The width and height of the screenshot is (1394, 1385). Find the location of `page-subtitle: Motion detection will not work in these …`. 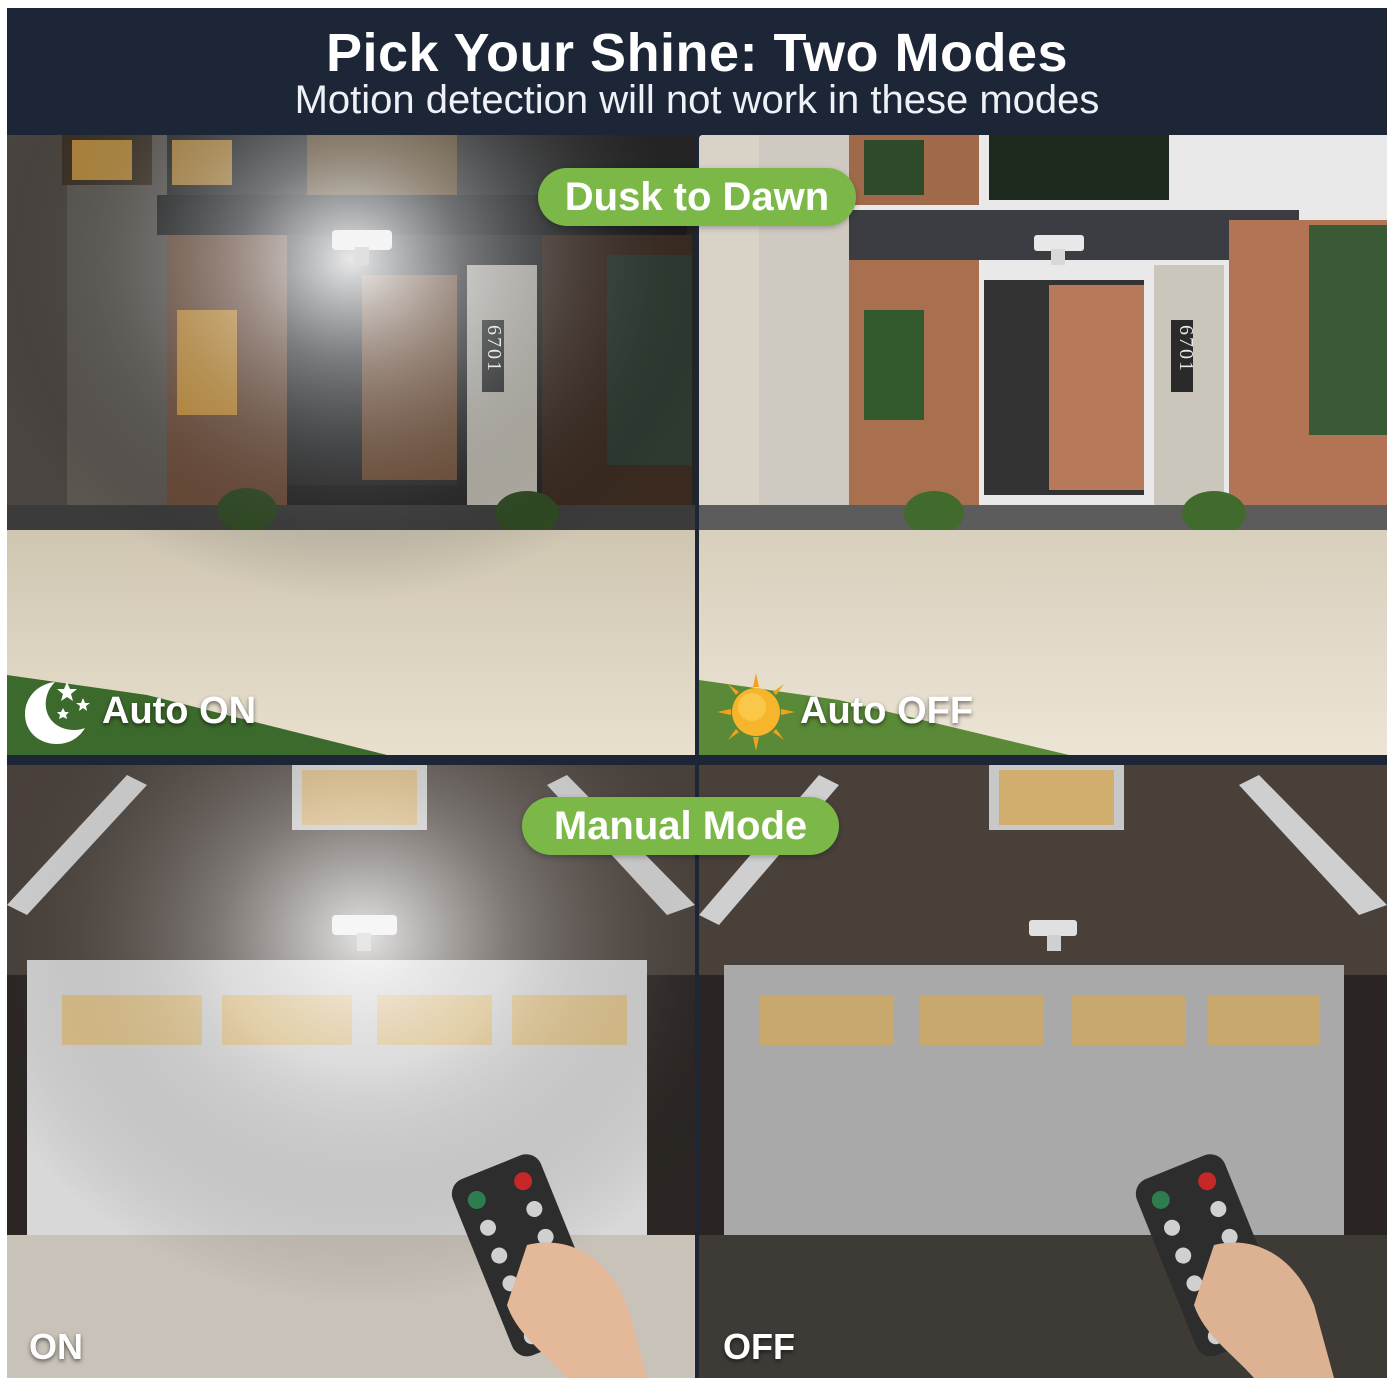

page-subtitle: Motion detection will not work in these … is located at coordinates (697, 100).